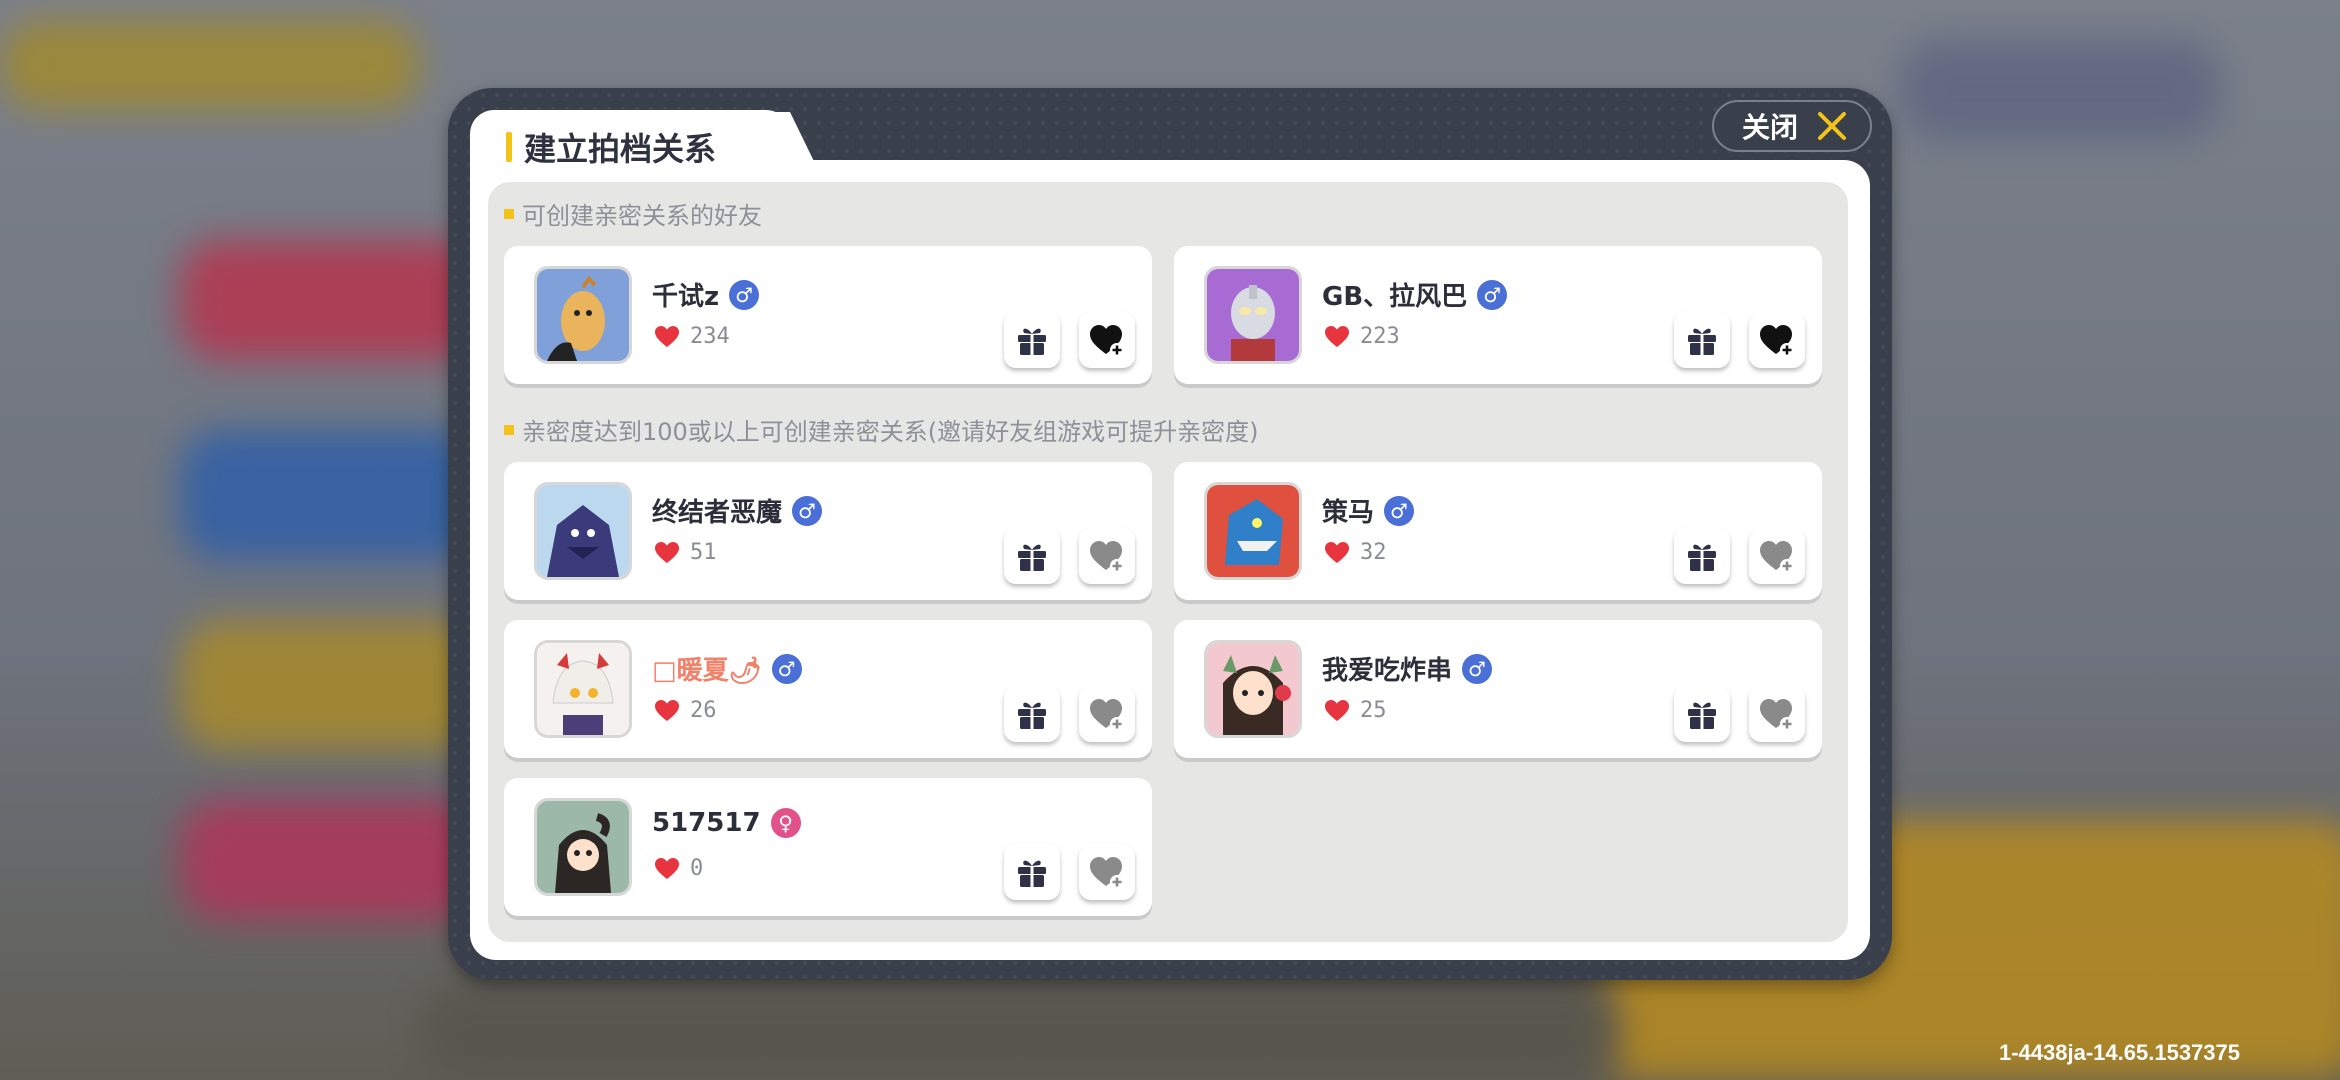 This screenshot has height=1080, width=2340. I want to click on title-accent-bar, so click(509, 147).